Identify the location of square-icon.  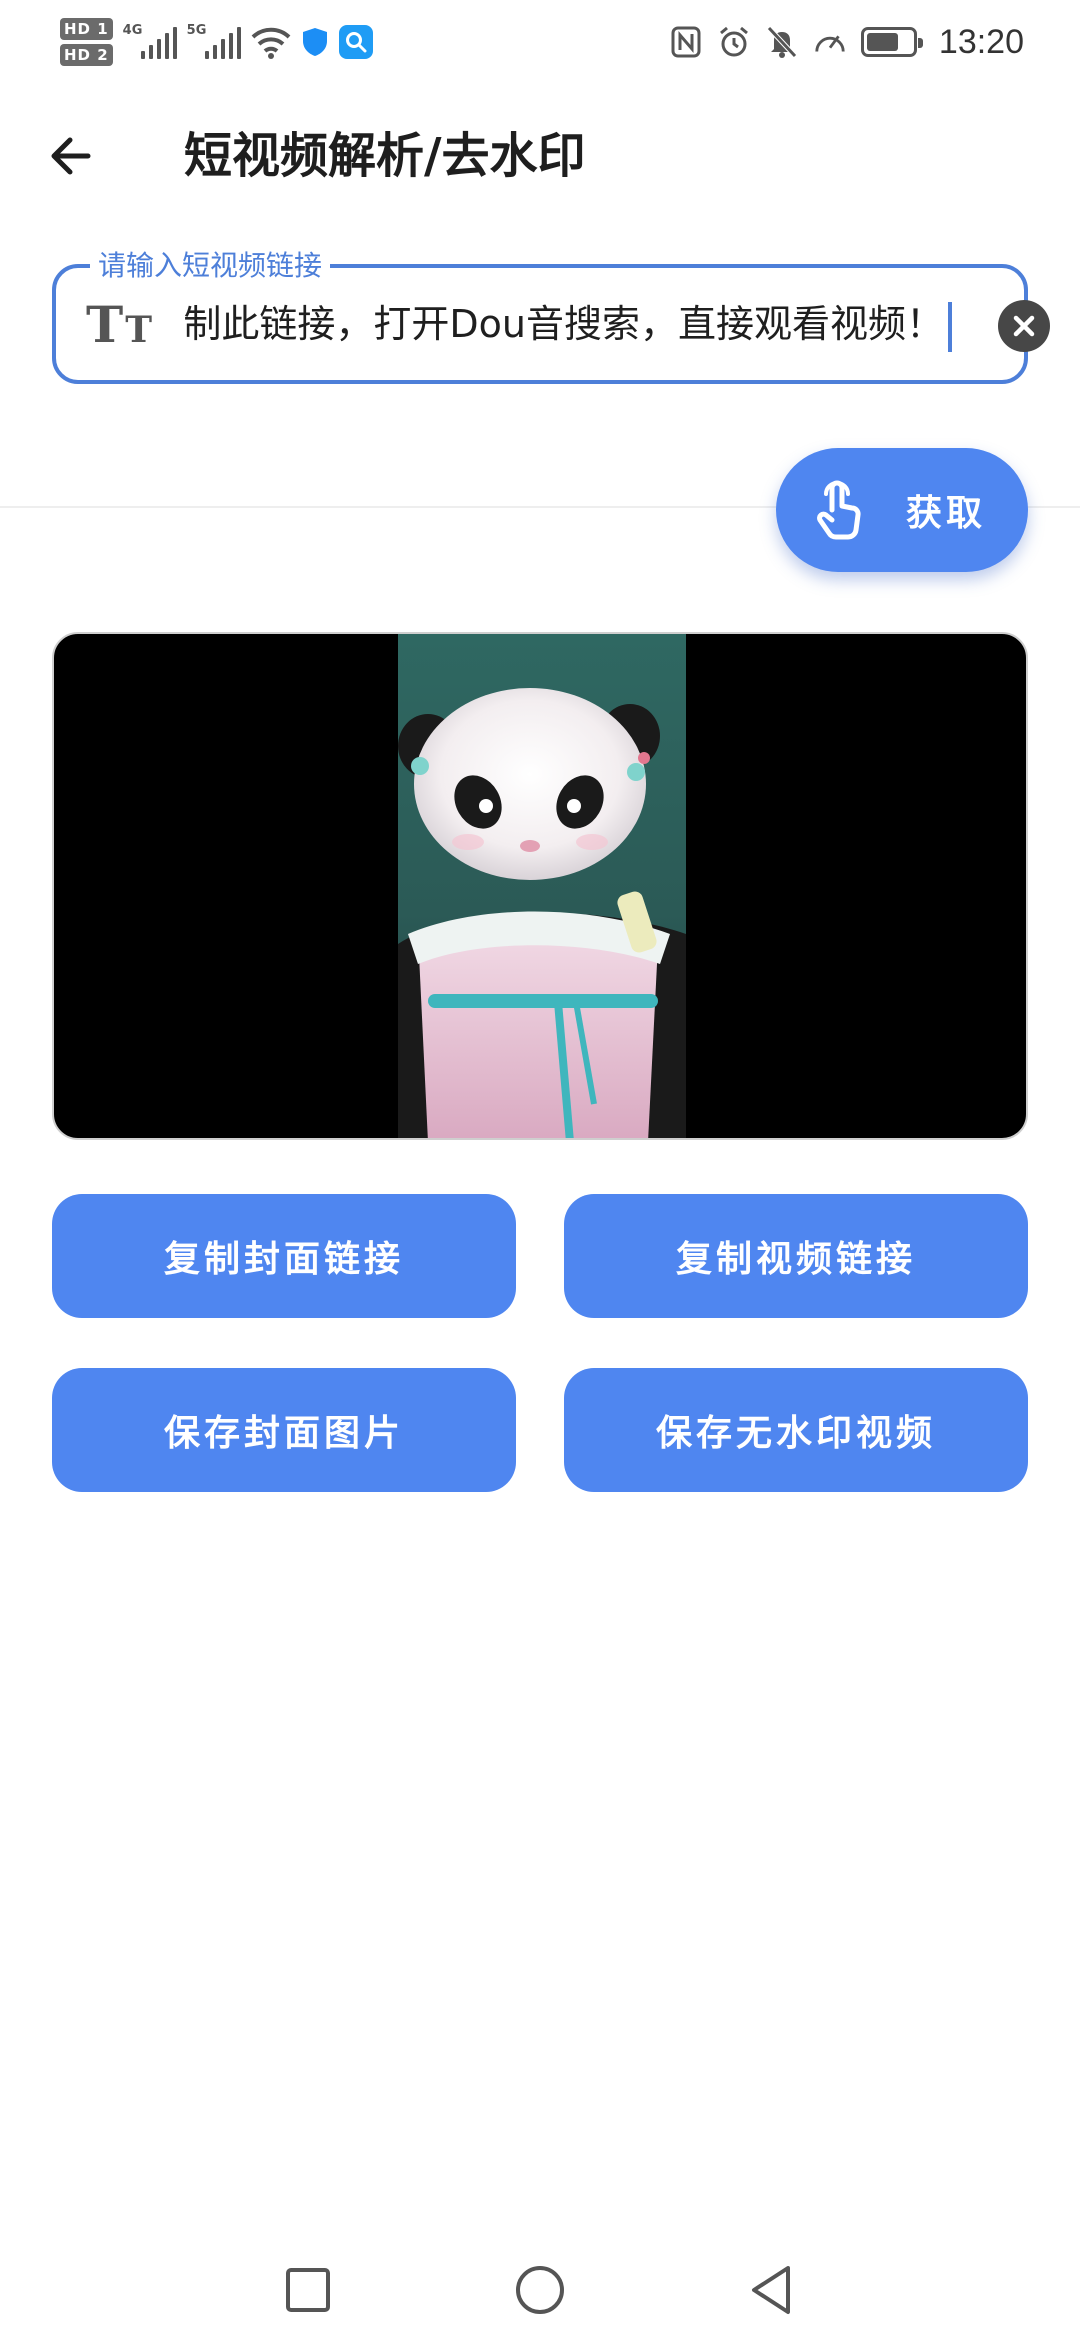
(308, 2290).